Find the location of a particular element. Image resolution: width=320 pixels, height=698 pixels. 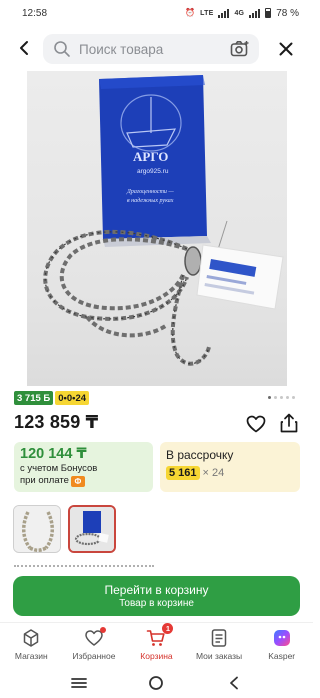

signal-2-icon is located at coordinates (255, 13).